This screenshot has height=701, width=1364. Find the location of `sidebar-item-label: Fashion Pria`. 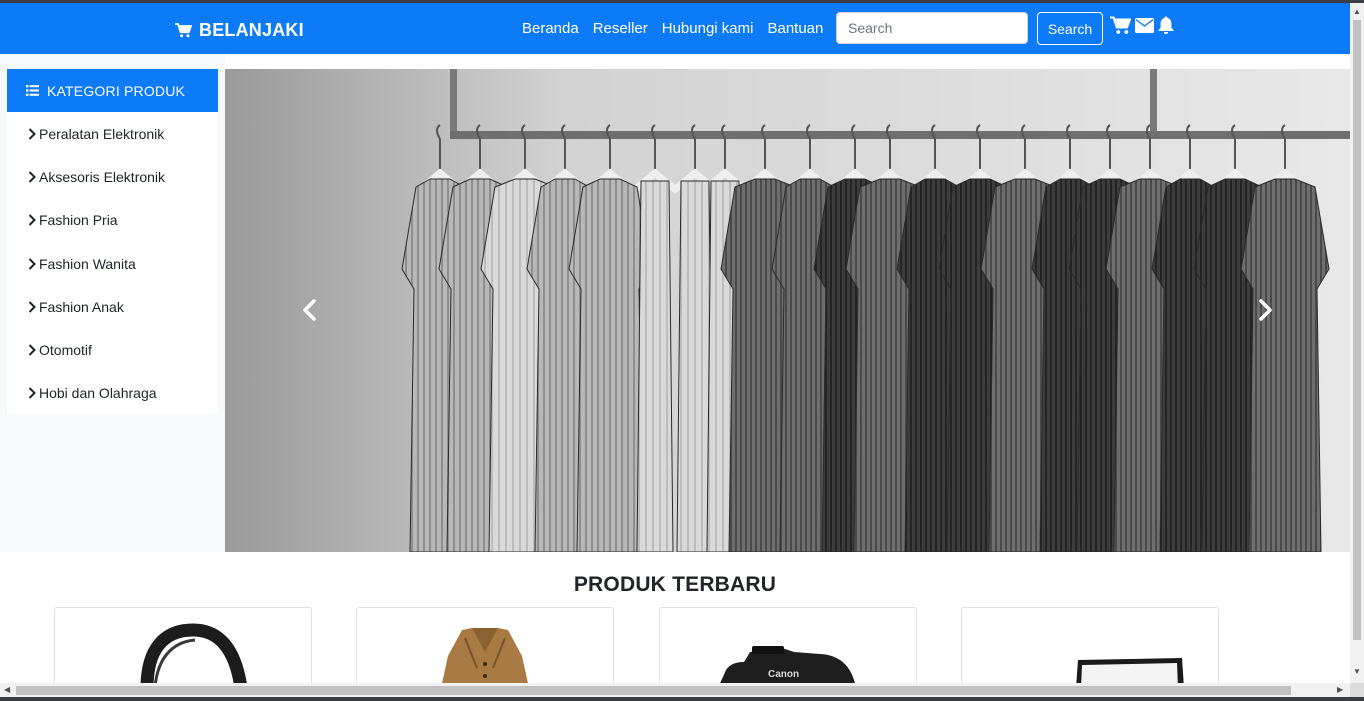

sidebar-item-label: Fashion Pria is located at coordinates (78, 220).